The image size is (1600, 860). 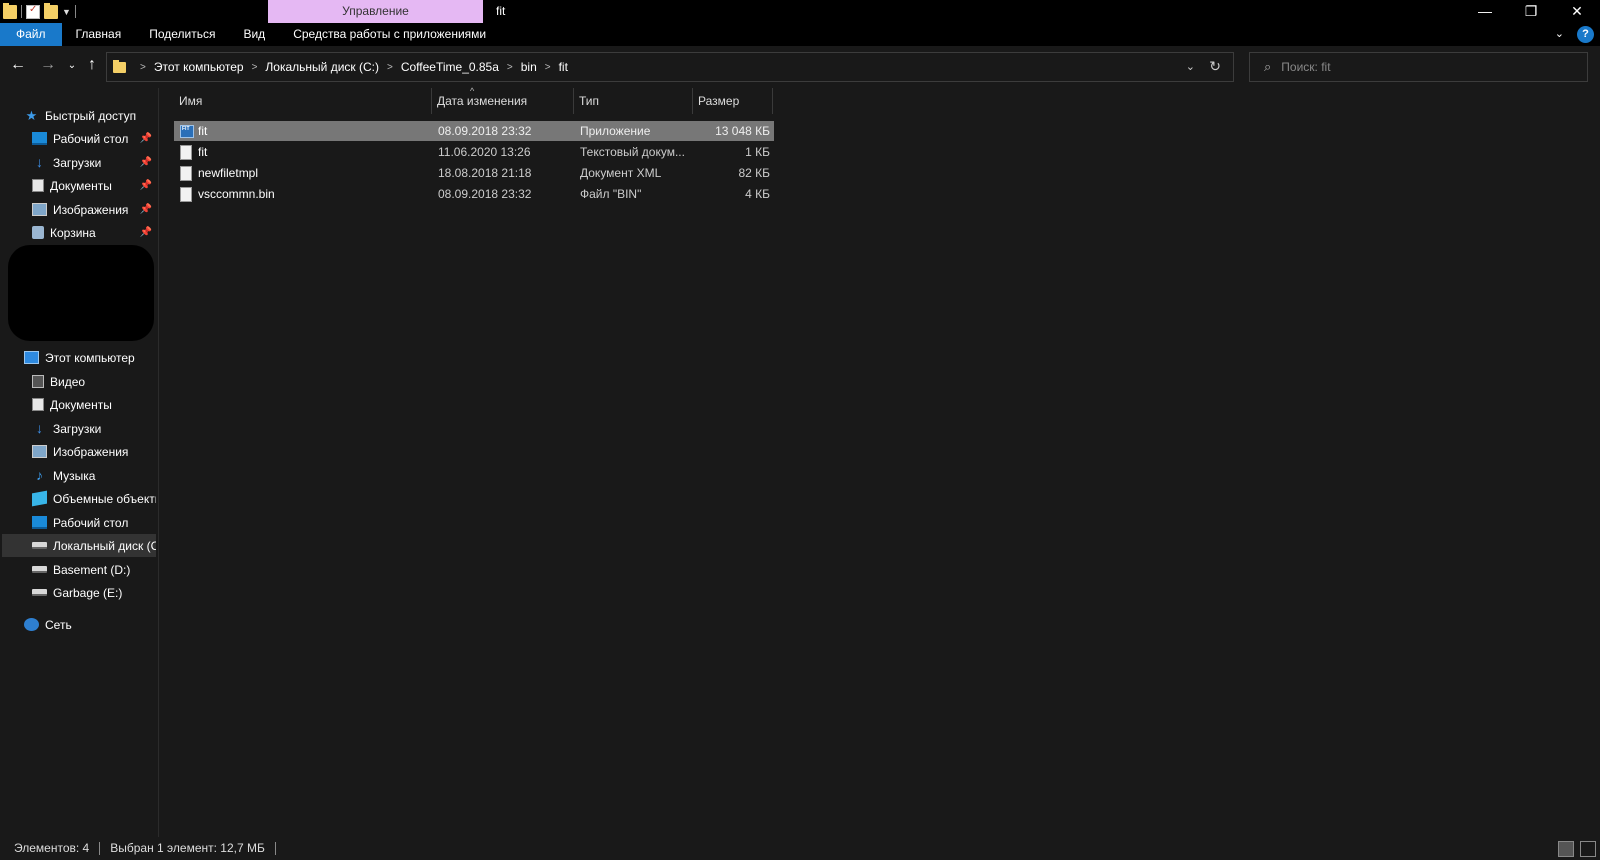 I want to click on nav-label: Сеть, so click(x=58, y=624).